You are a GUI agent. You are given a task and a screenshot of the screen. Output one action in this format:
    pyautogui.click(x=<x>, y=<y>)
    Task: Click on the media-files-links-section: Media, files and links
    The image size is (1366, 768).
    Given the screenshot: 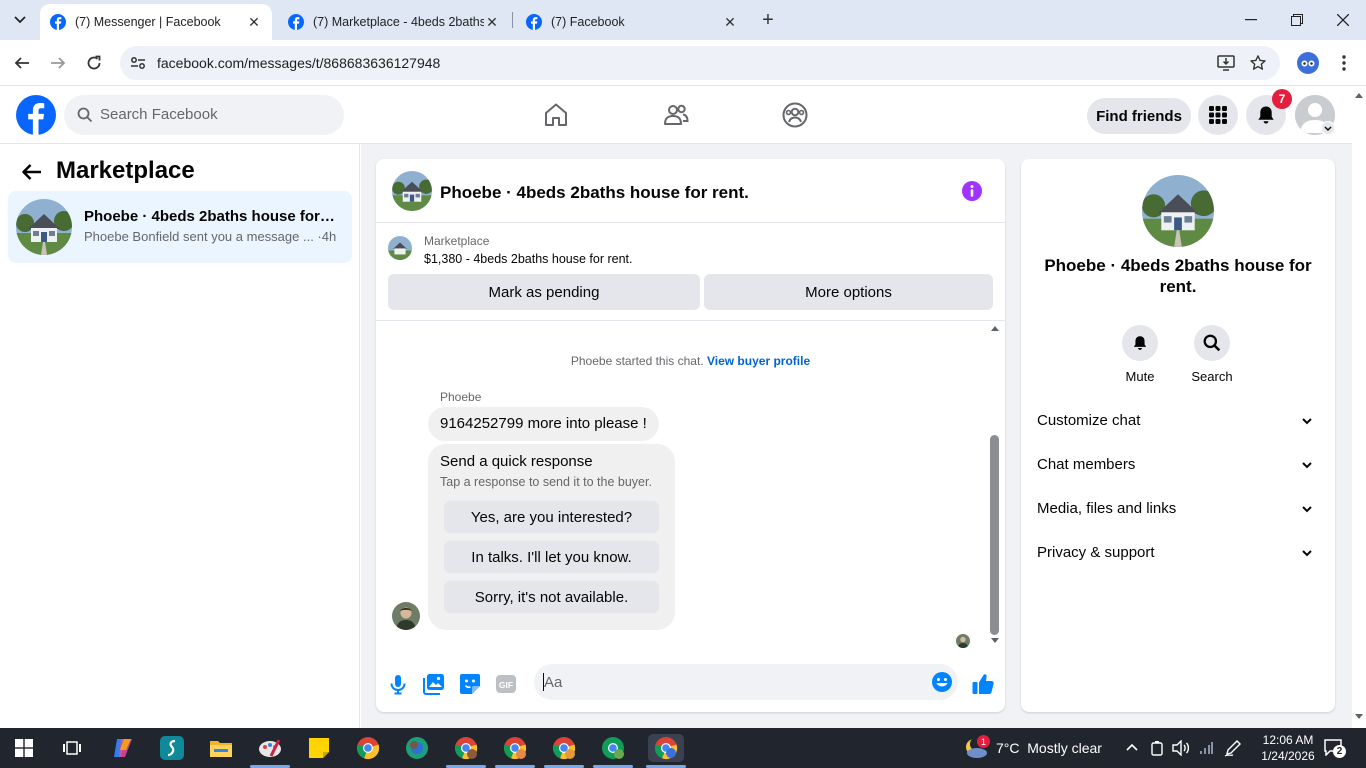 What is the action you would take?
    pyautogui.click(x=1178, y=509)
    